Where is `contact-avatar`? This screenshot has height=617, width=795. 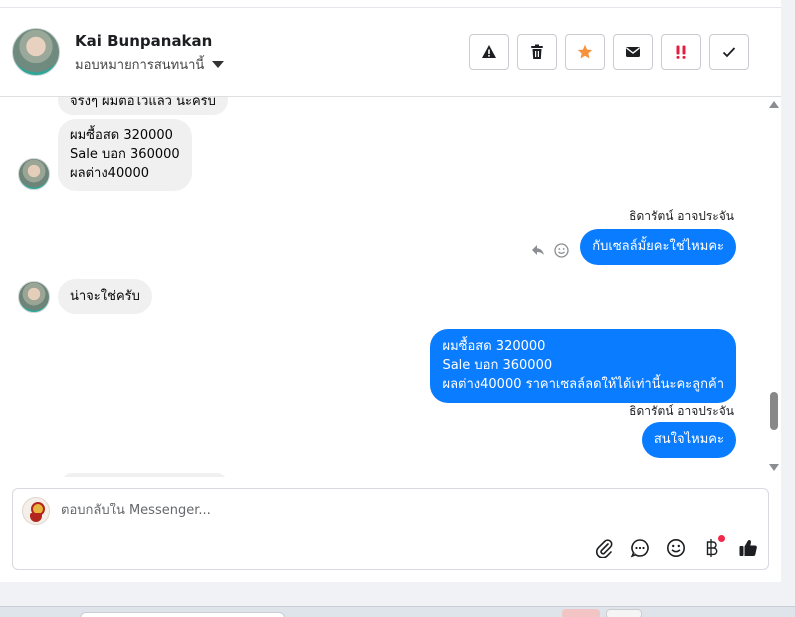 contact-avatar is located at coordinates (36, 52).